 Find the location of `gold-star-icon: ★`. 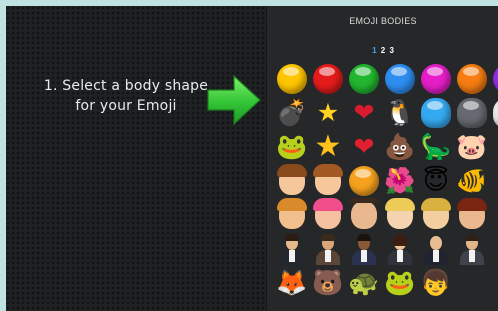

gold-star-icon: ★ is located at coordinates (328, 146).